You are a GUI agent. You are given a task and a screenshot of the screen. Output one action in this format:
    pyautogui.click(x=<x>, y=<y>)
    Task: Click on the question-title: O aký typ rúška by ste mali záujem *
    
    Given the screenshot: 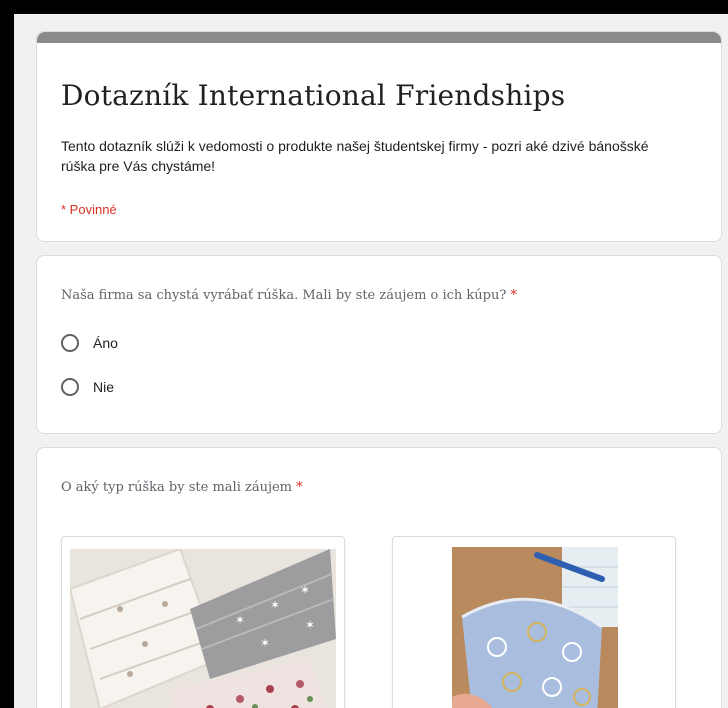 What is the action you would take?
    pyautogui.click(x=182, y=487)
    